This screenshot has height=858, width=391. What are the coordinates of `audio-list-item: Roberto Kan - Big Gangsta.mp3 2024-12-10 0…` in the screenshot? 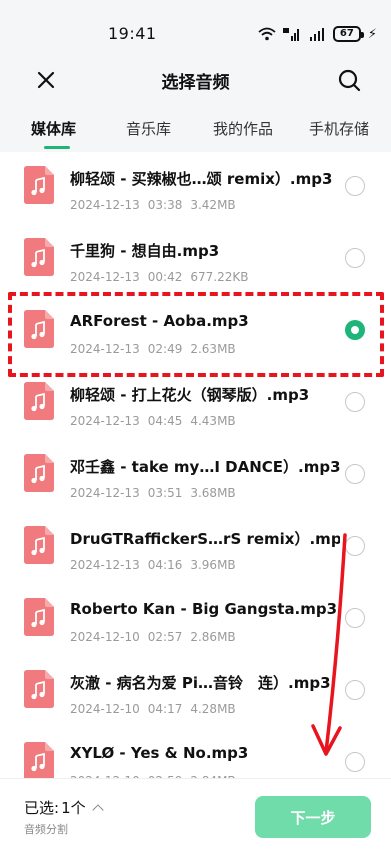 It's located at (195, 620).